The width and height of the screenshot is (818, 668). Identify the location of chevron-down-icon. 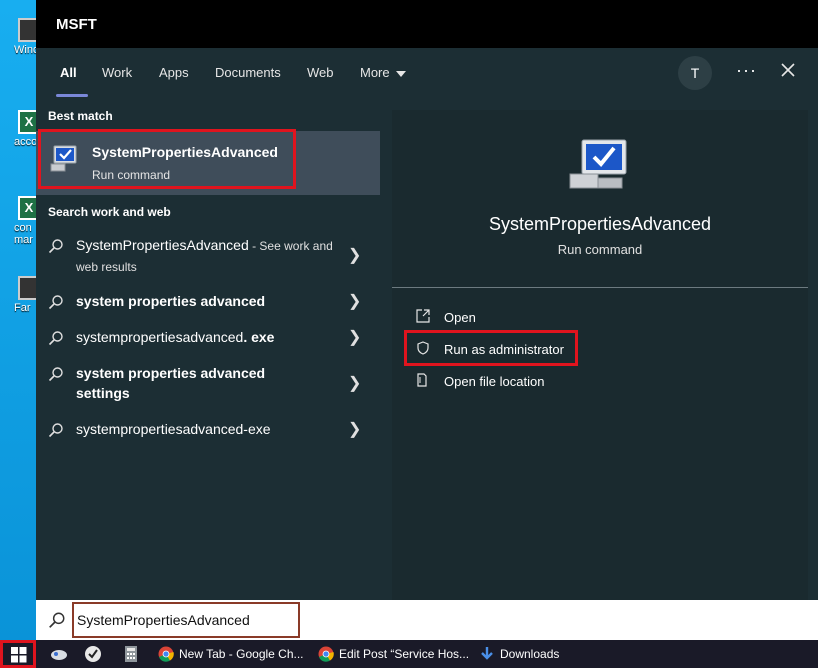
(400, 73).